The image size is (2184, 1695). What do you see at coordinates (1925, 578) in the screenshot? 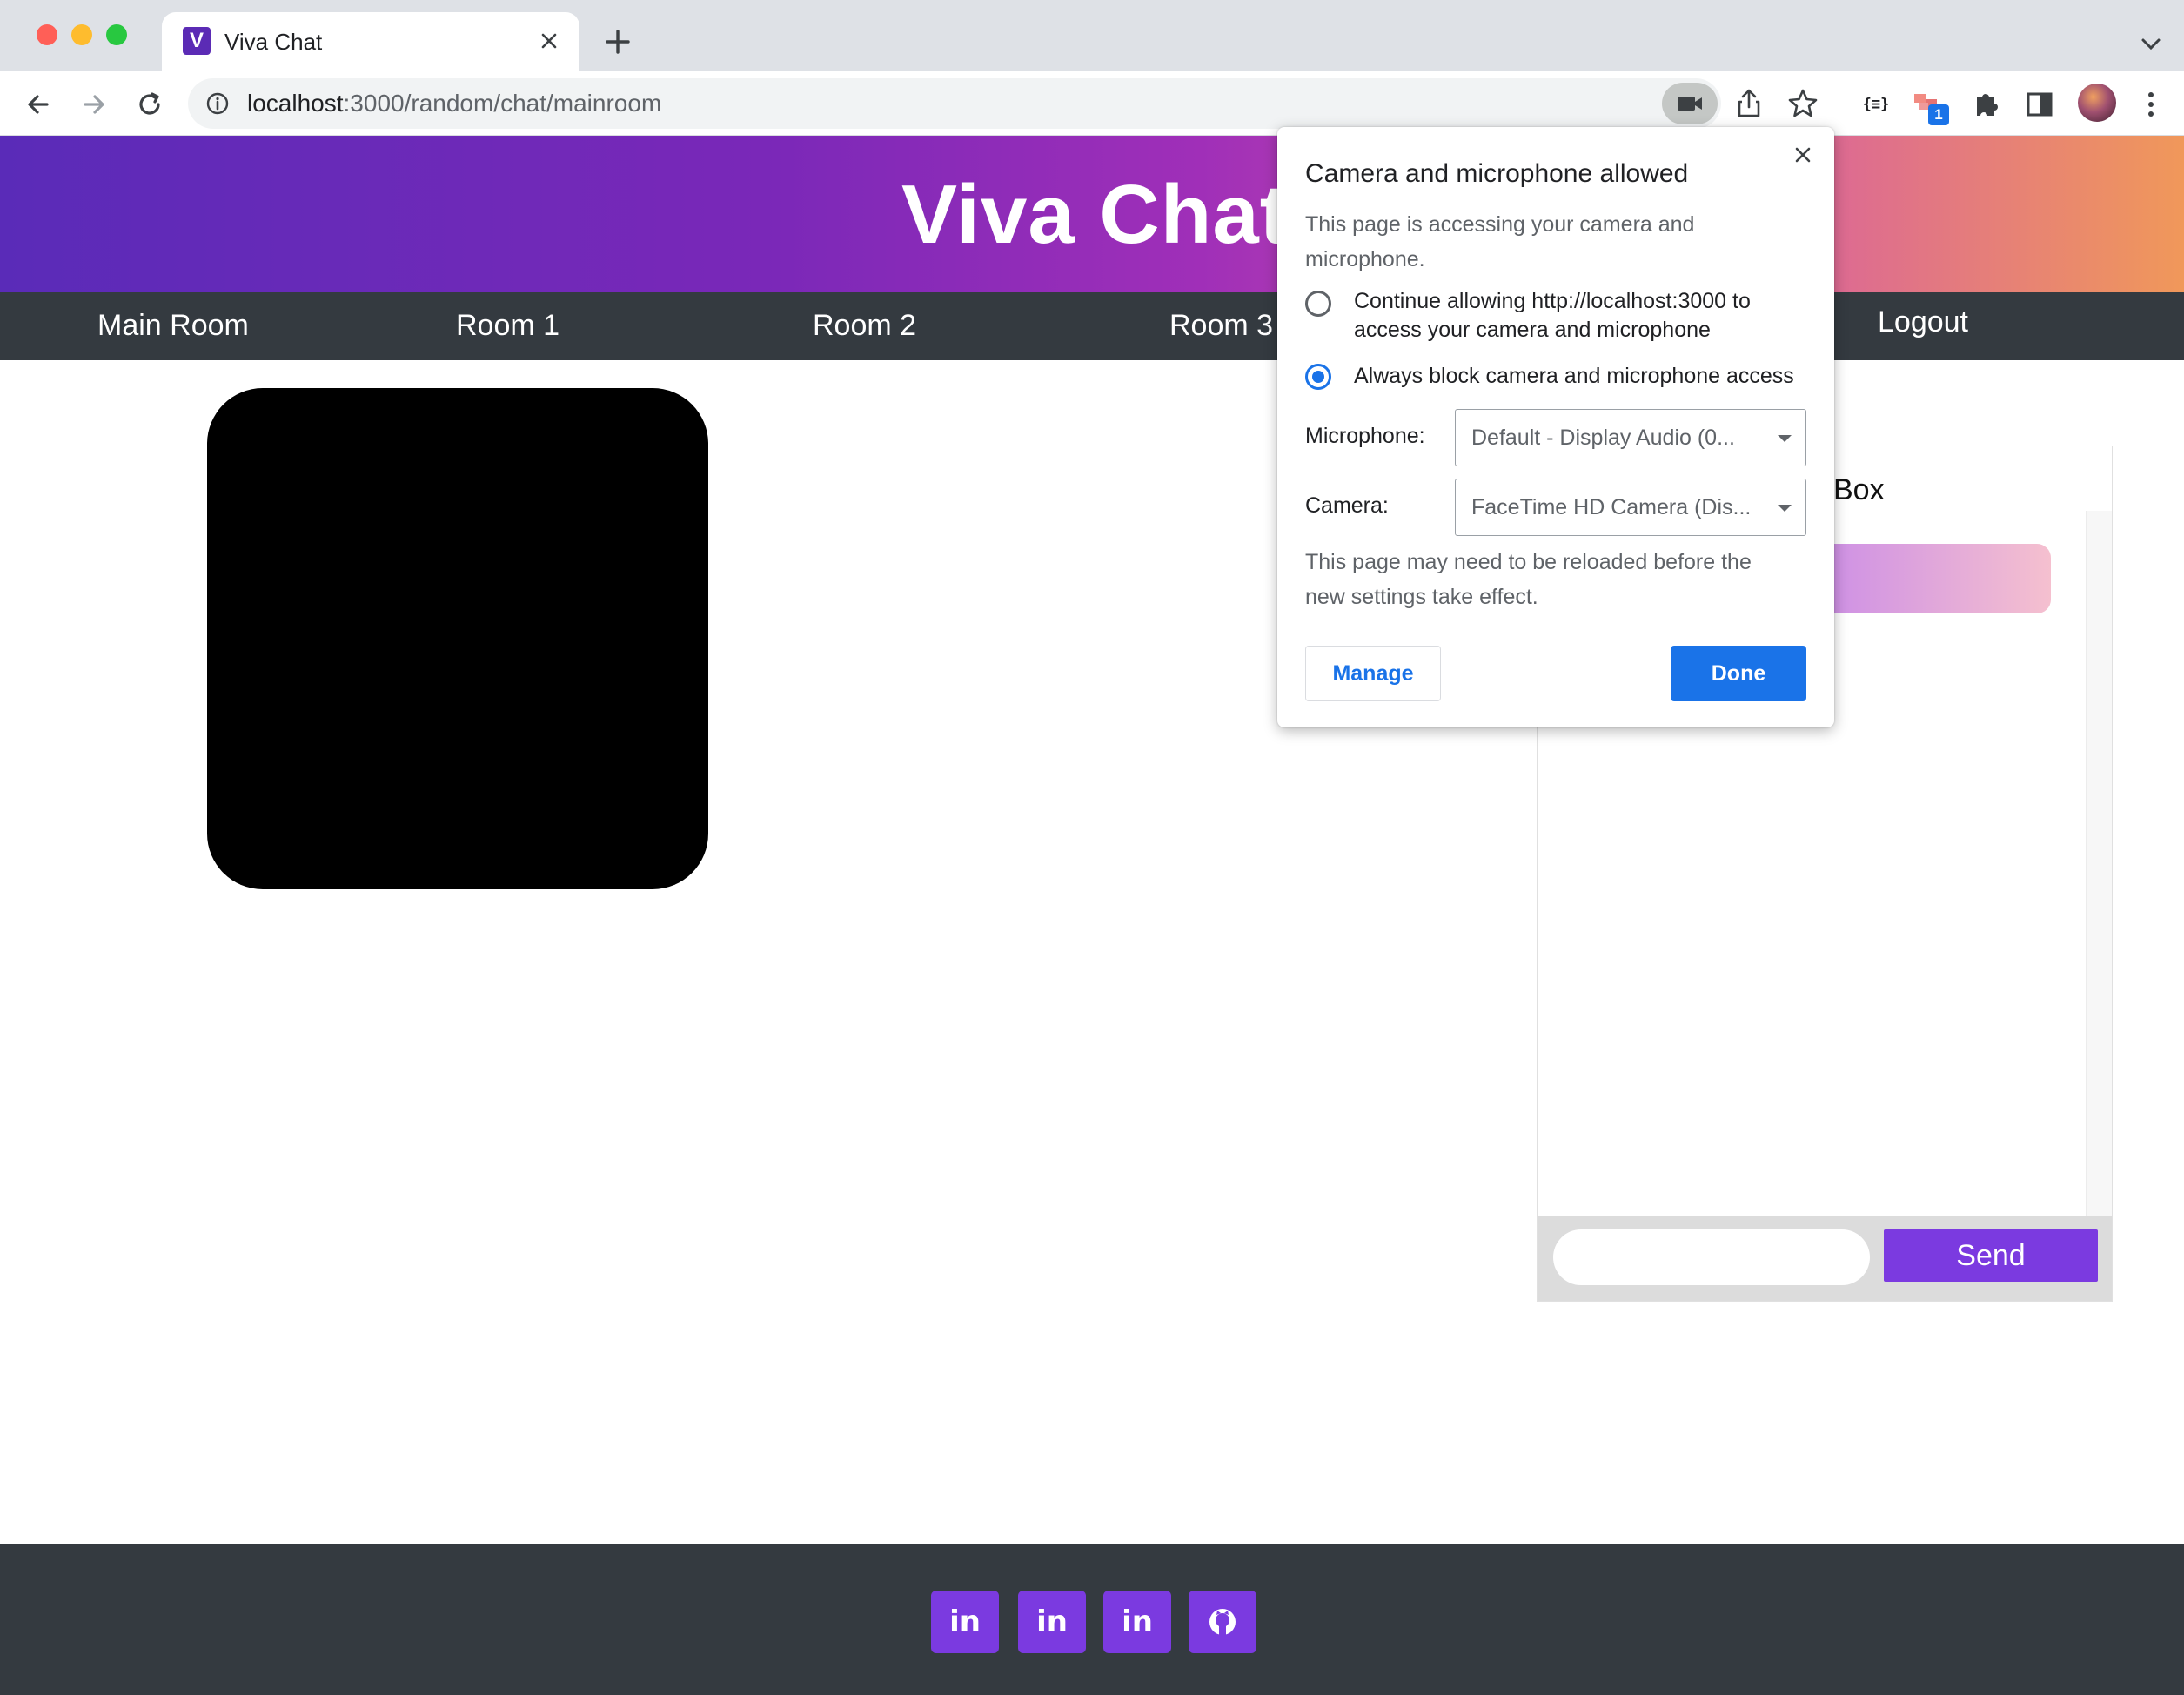
I see `chat-message: lo` at bounding box center [1925, 578].